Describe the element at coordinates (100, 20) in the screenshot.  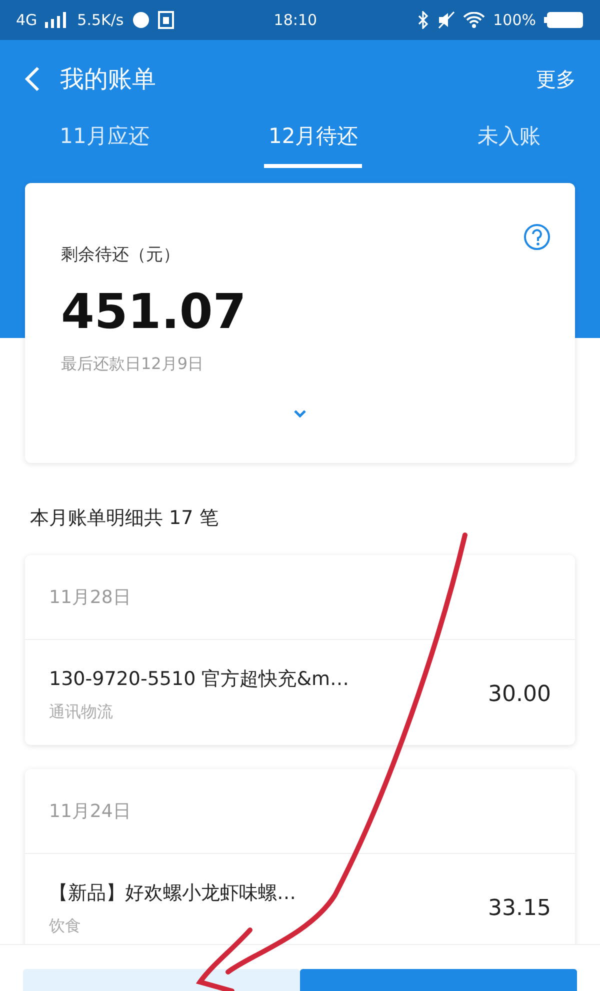
I see `speed-label: 5.5K/s` at that location.